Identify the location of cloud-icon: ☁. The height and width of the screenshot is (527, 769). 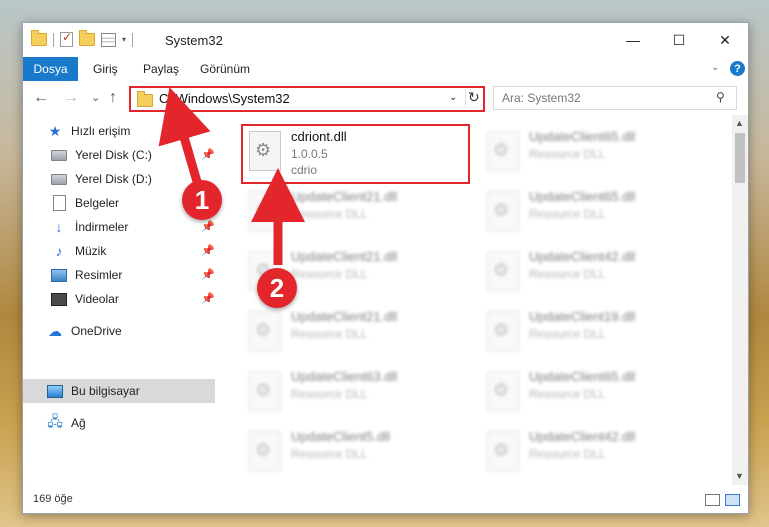
(55, 330).